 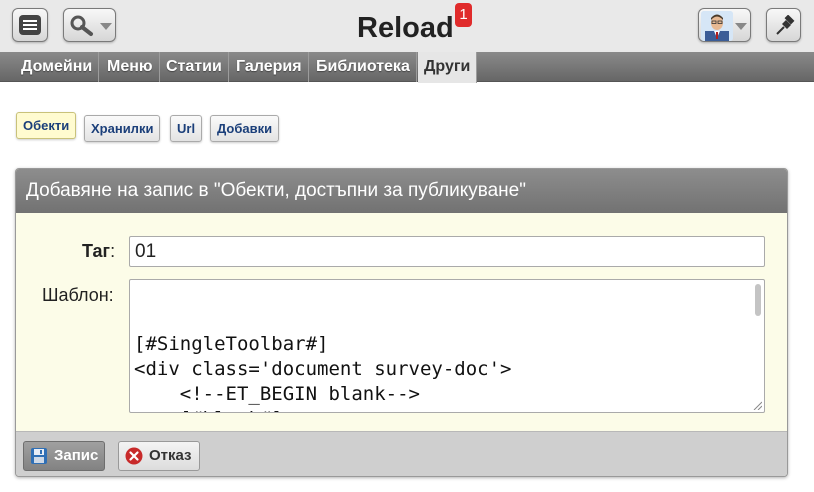 I want to click on tag-field-label: Таг:, so click(x=98, y=251).